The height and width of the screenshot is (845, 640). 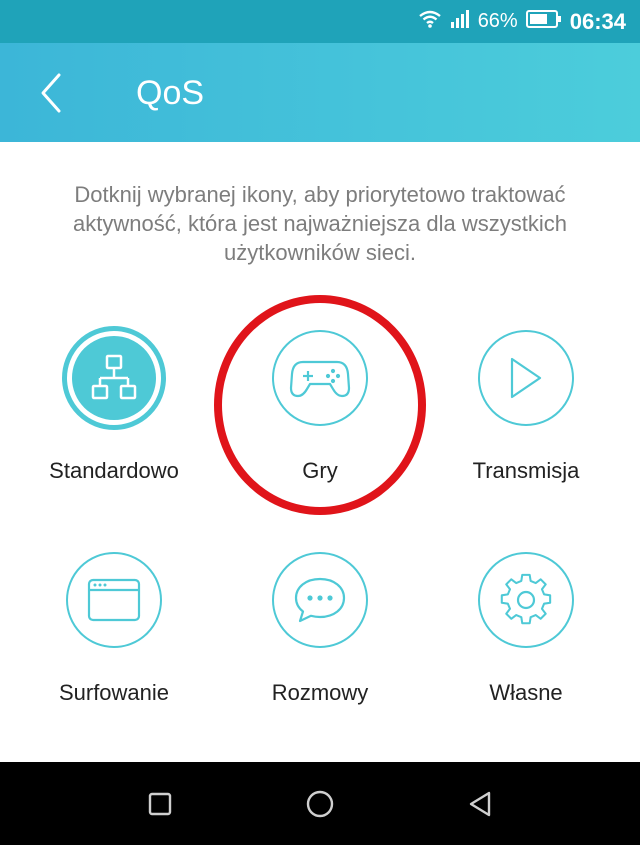 What do you see at coordinates (170, 93) in the screenshot?
I see `page-title: QoS` at bounding box center [170, 93].